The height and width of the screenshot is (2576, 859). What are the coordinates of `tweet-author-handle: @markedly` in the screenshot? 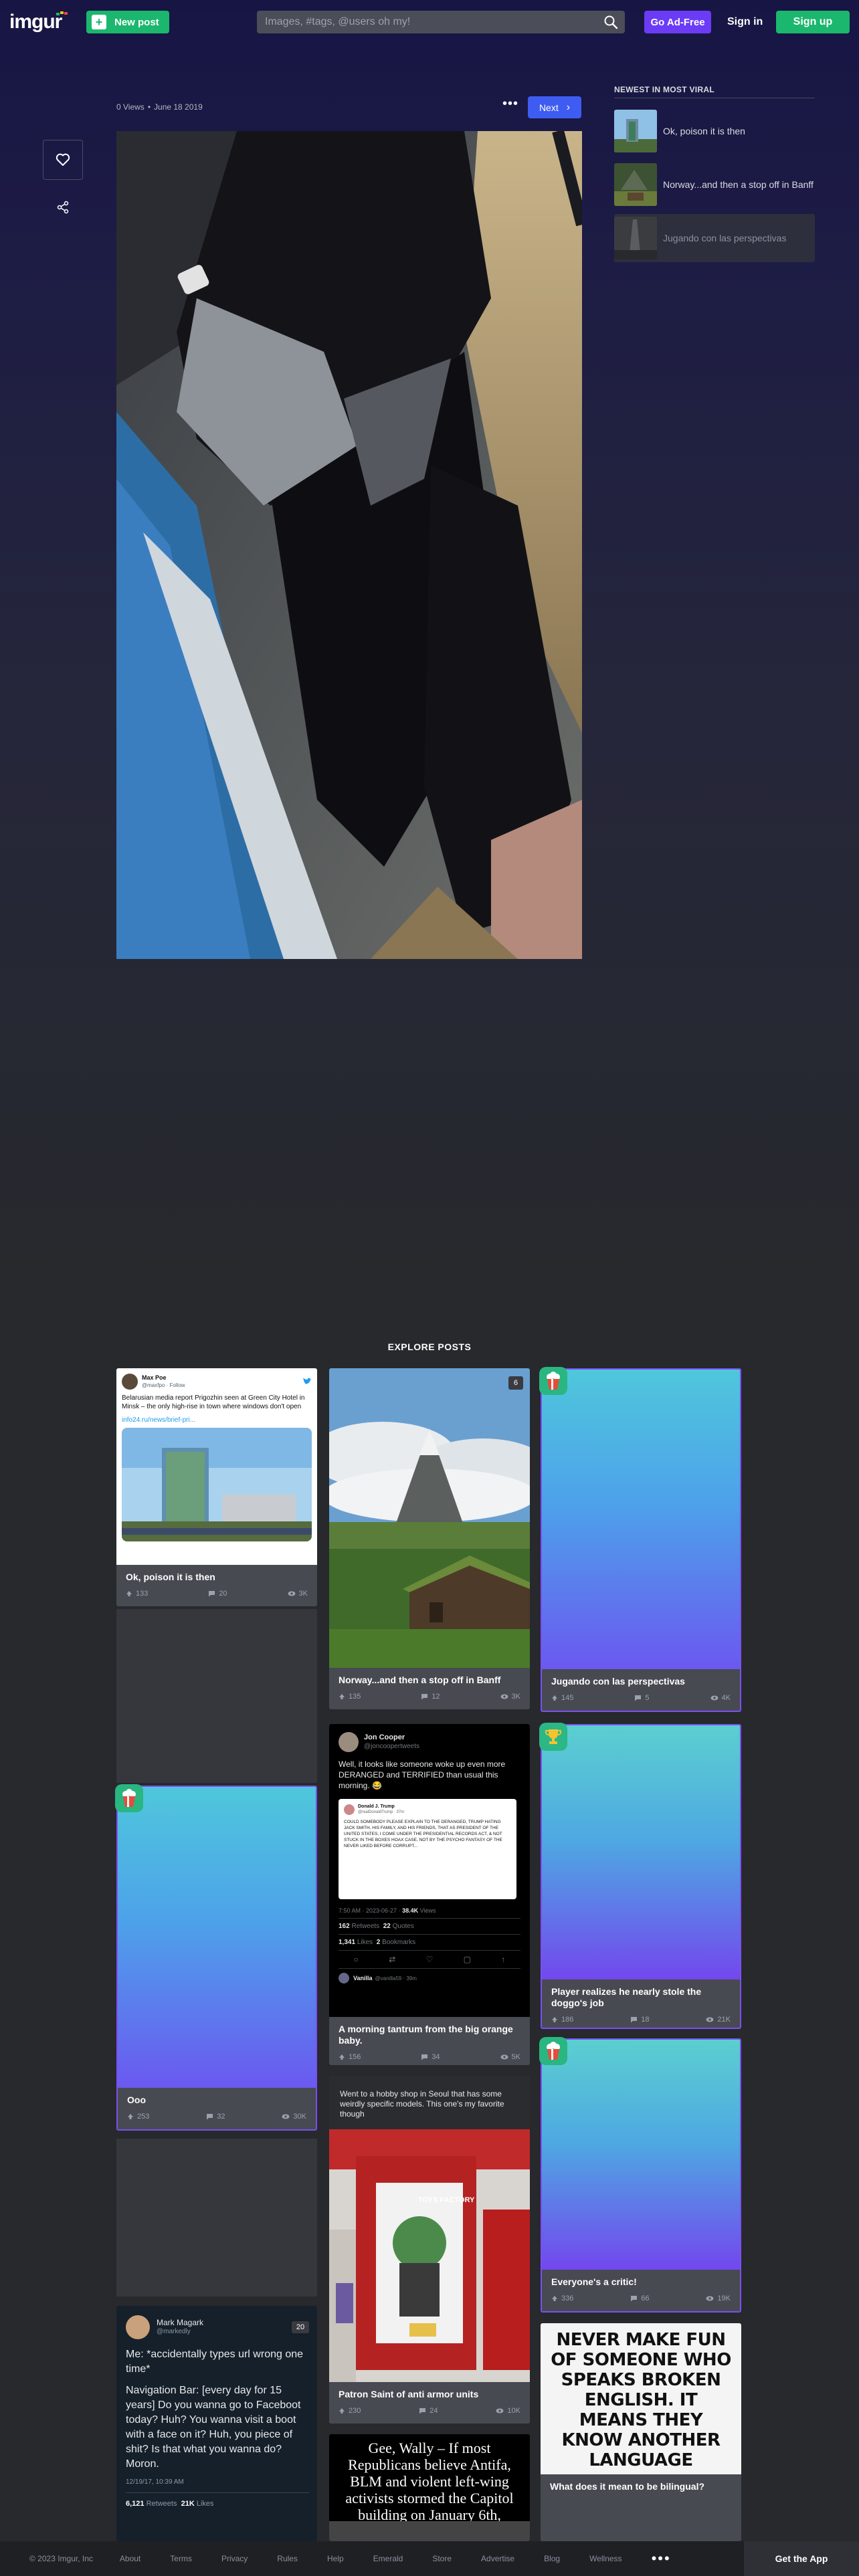 It's located at (174, 2331).